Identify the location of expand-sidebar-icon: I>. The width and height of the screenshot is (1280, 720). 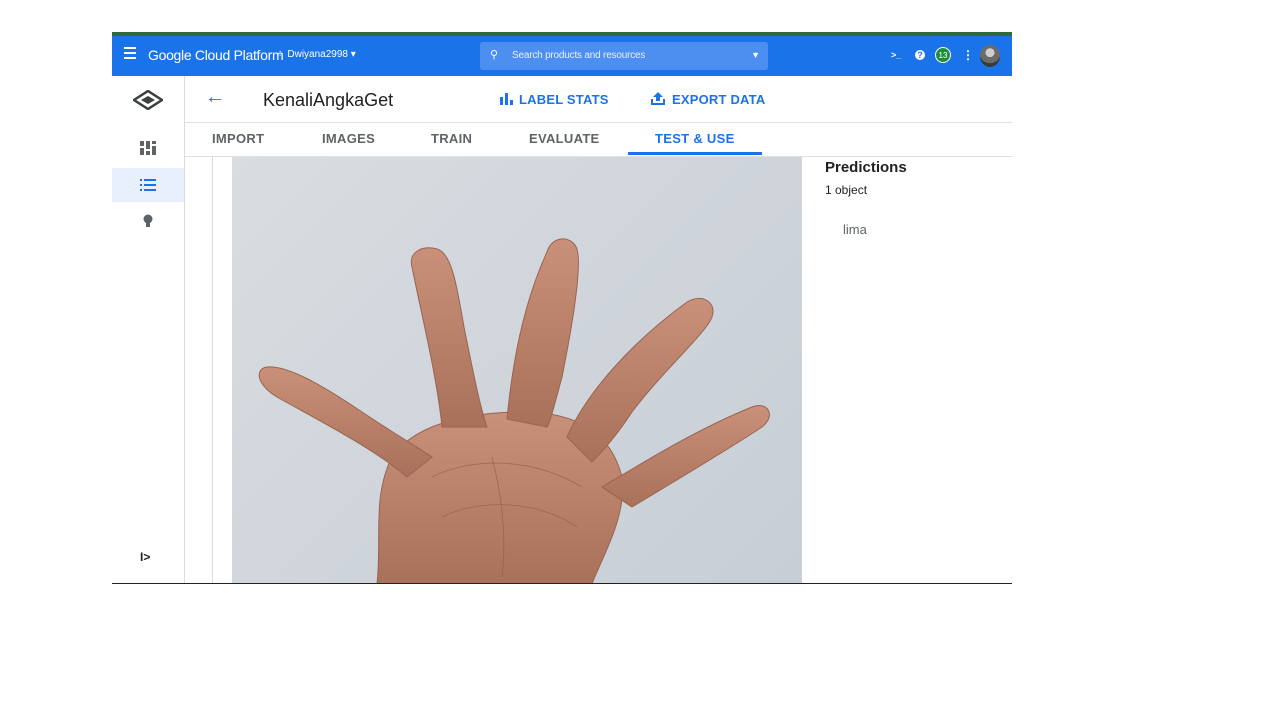
(145, 557).